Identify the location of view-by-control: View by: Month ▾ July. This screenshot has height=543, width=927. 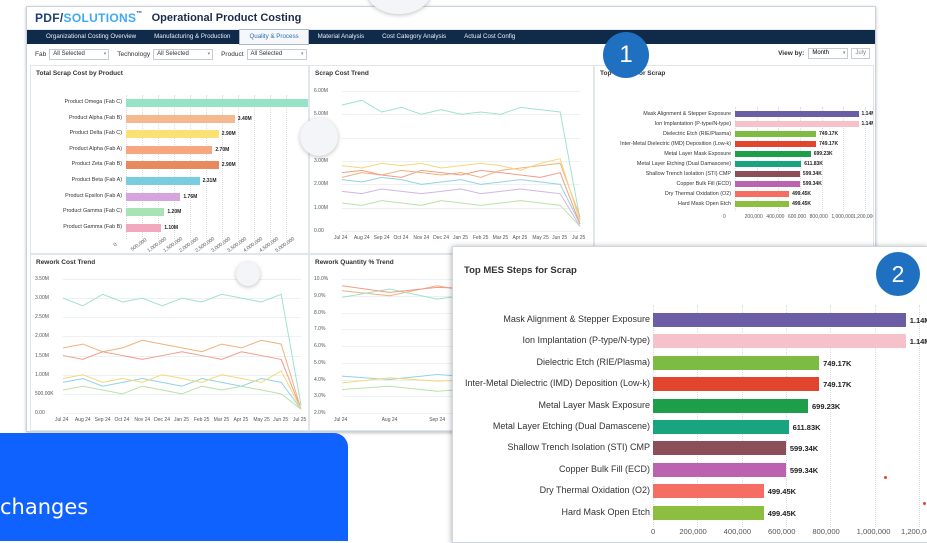
(824, 53).